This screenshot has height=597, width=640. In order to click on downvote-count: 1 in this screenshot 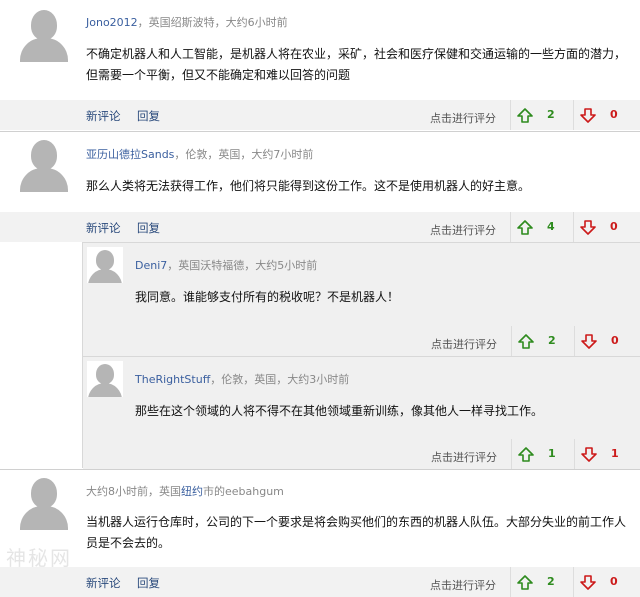, I will do `click(615, 453)`.